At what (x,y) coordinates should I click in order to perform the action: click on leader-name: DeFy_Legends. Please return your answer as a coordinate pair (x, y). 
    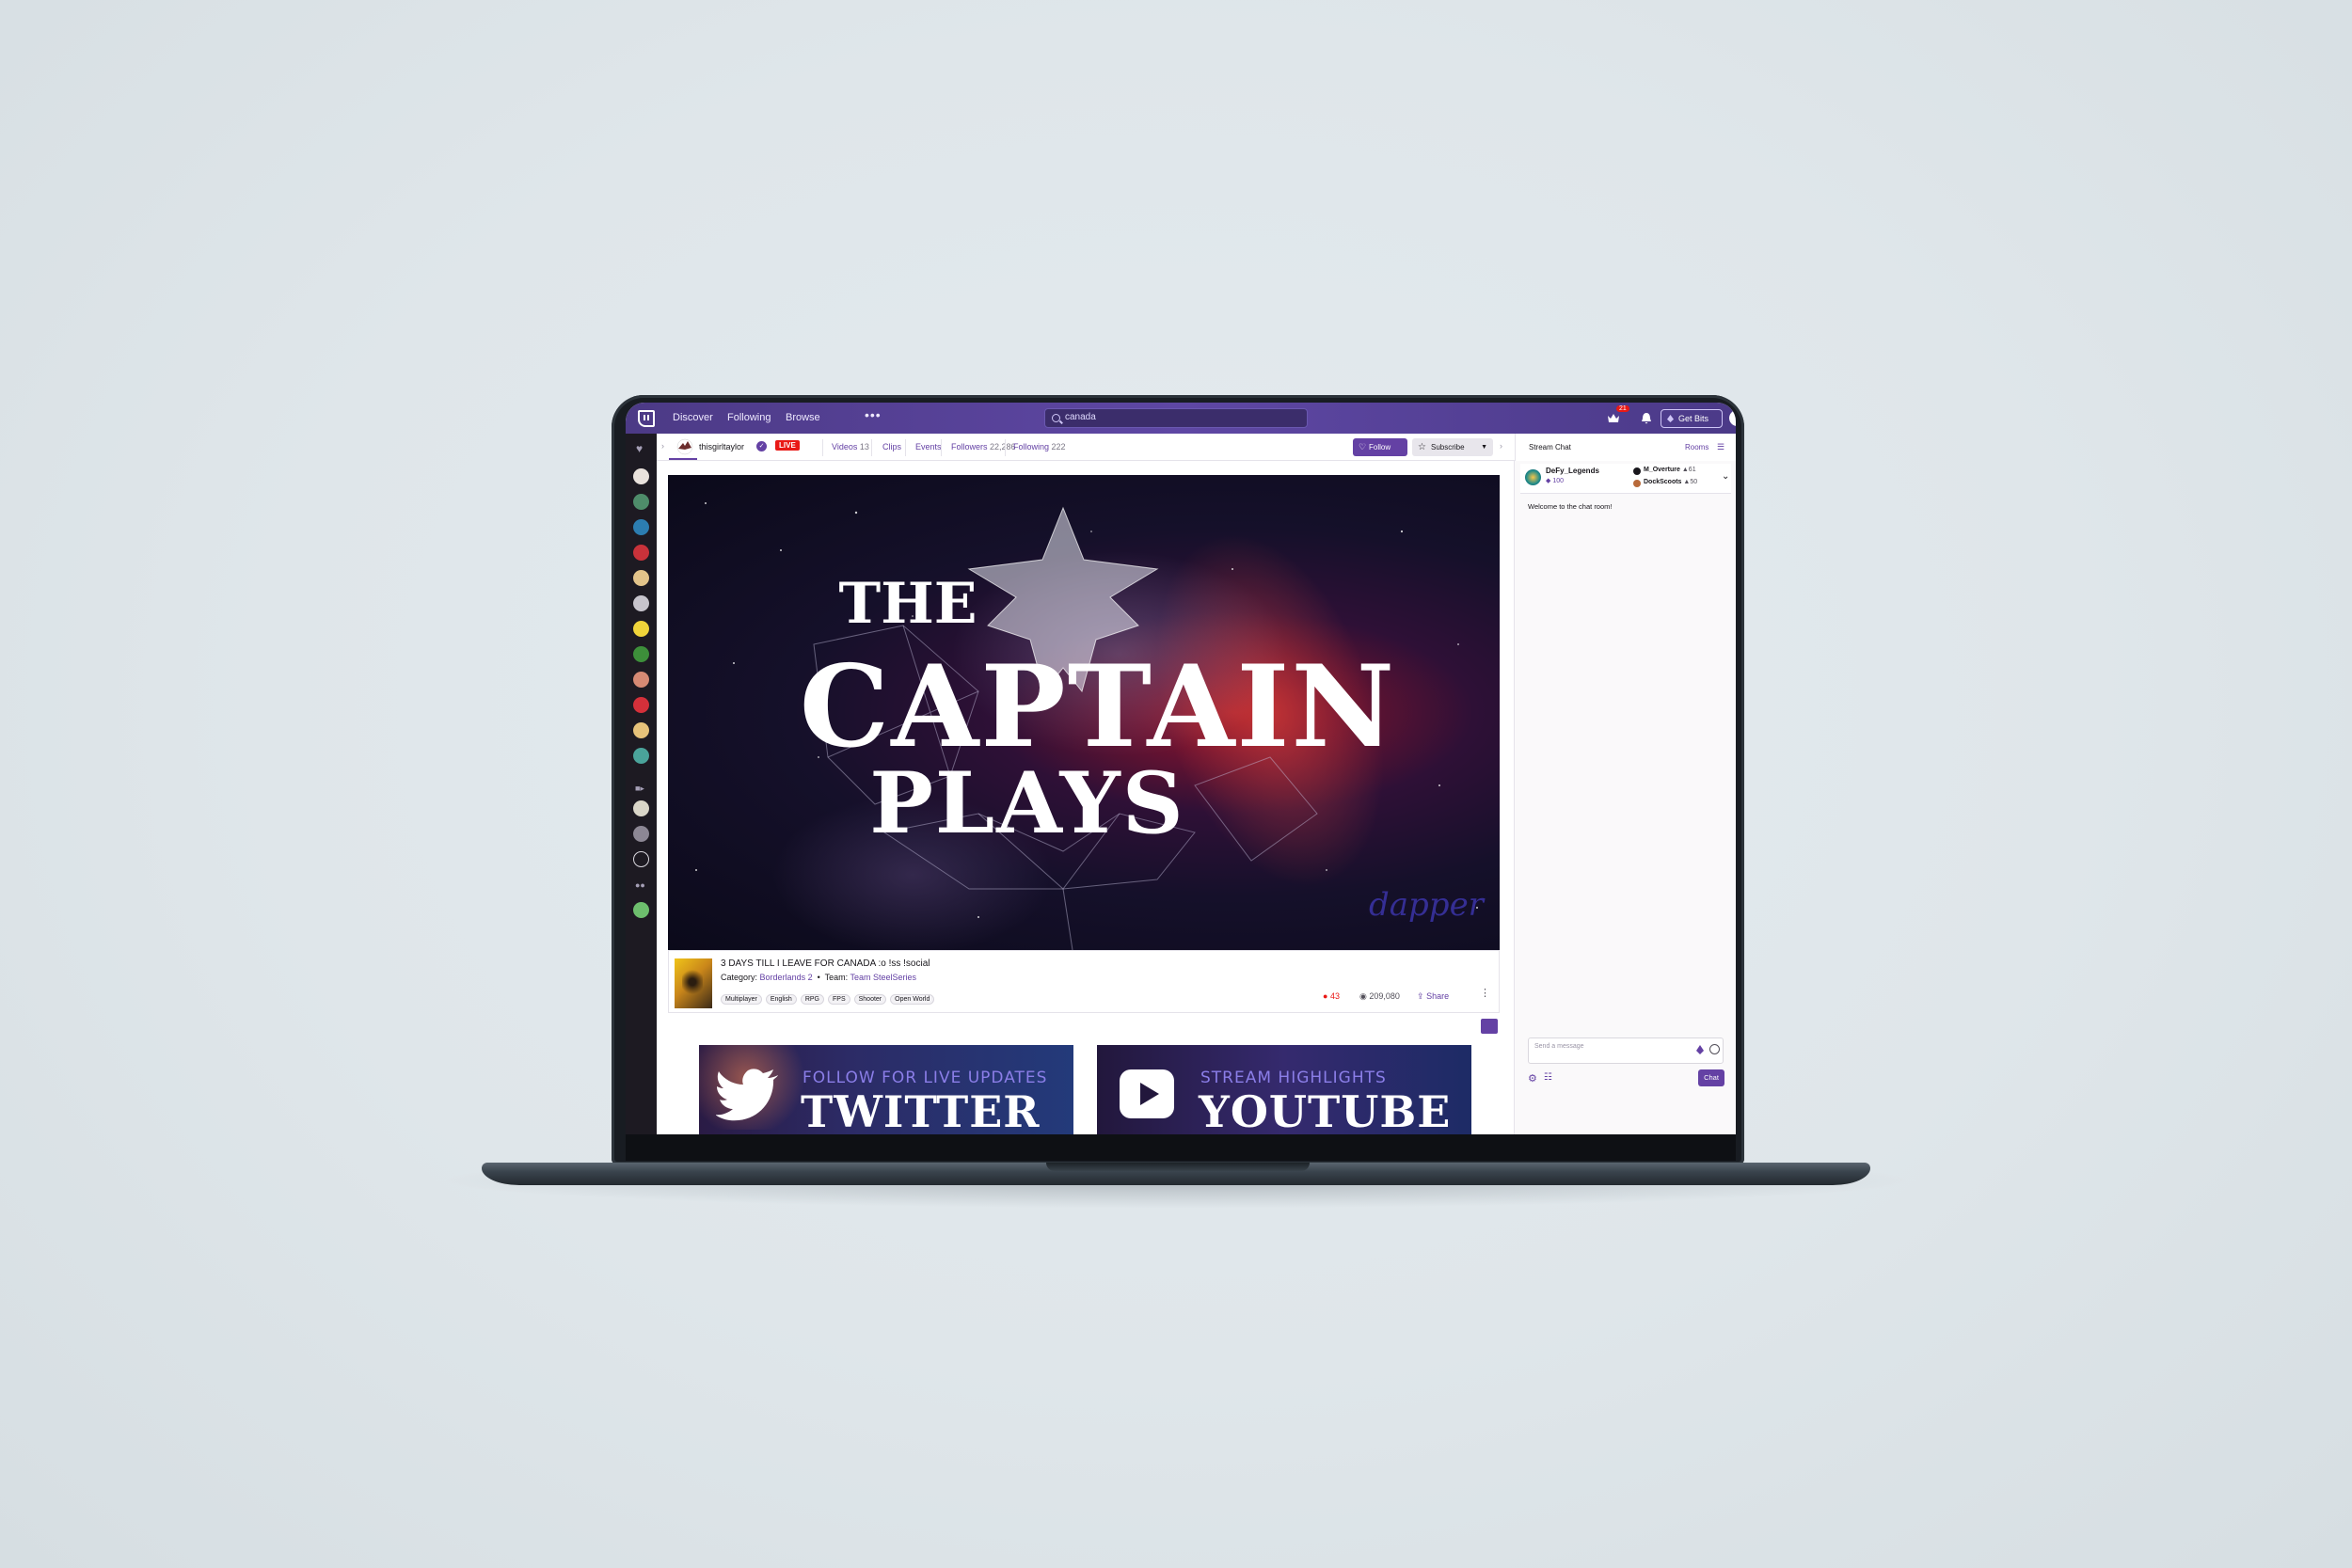
    Looking at the image, I should click on (1572, 471).